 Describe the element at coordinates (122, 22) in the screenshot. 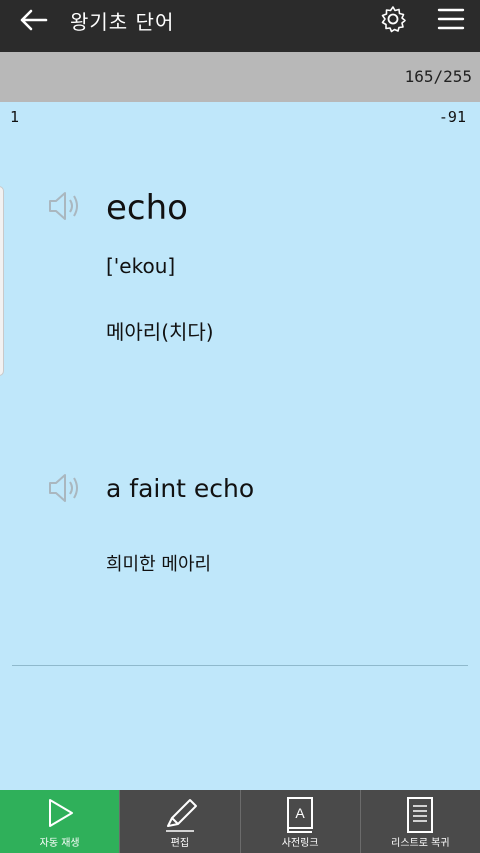

I see `page-title: 왕기초 단어` at that location.